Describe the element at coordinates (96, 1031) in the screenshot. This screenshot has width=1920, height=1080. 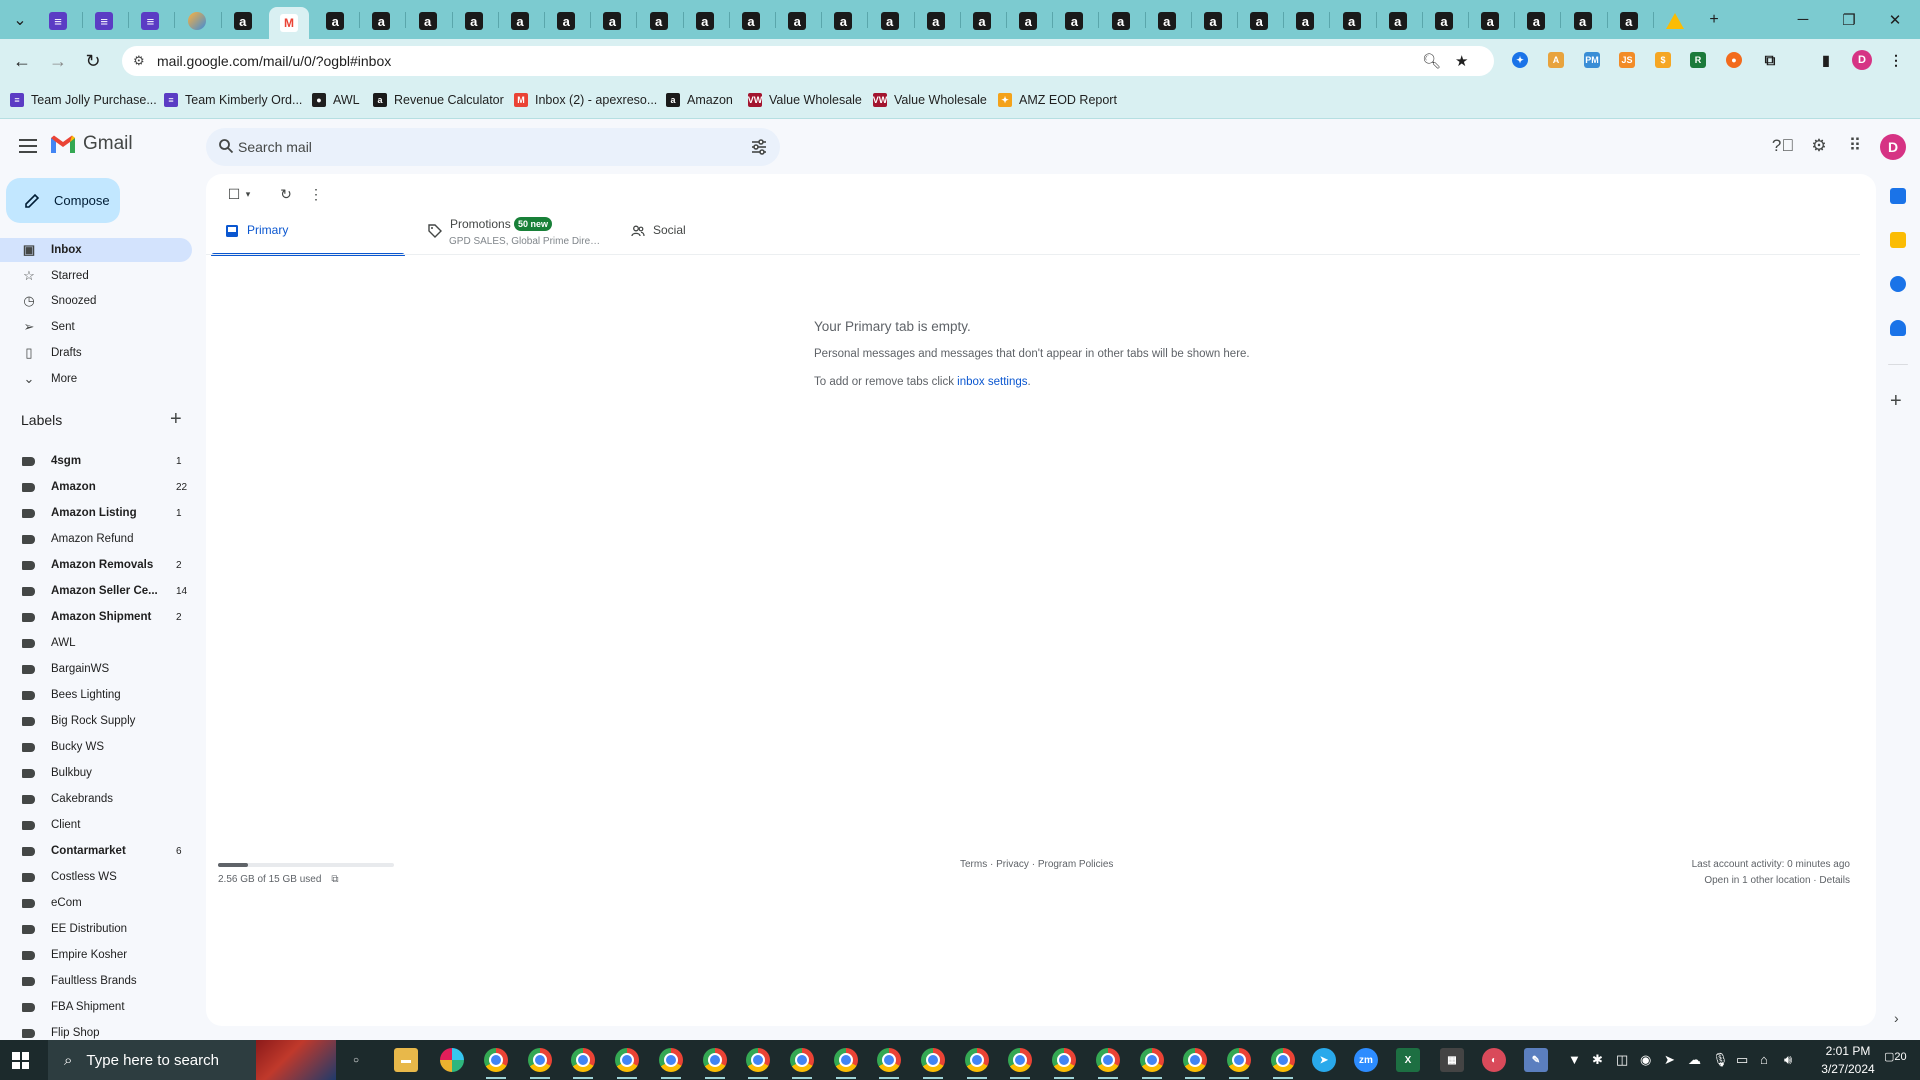
I see `label-item: Flip Shop` at that location.